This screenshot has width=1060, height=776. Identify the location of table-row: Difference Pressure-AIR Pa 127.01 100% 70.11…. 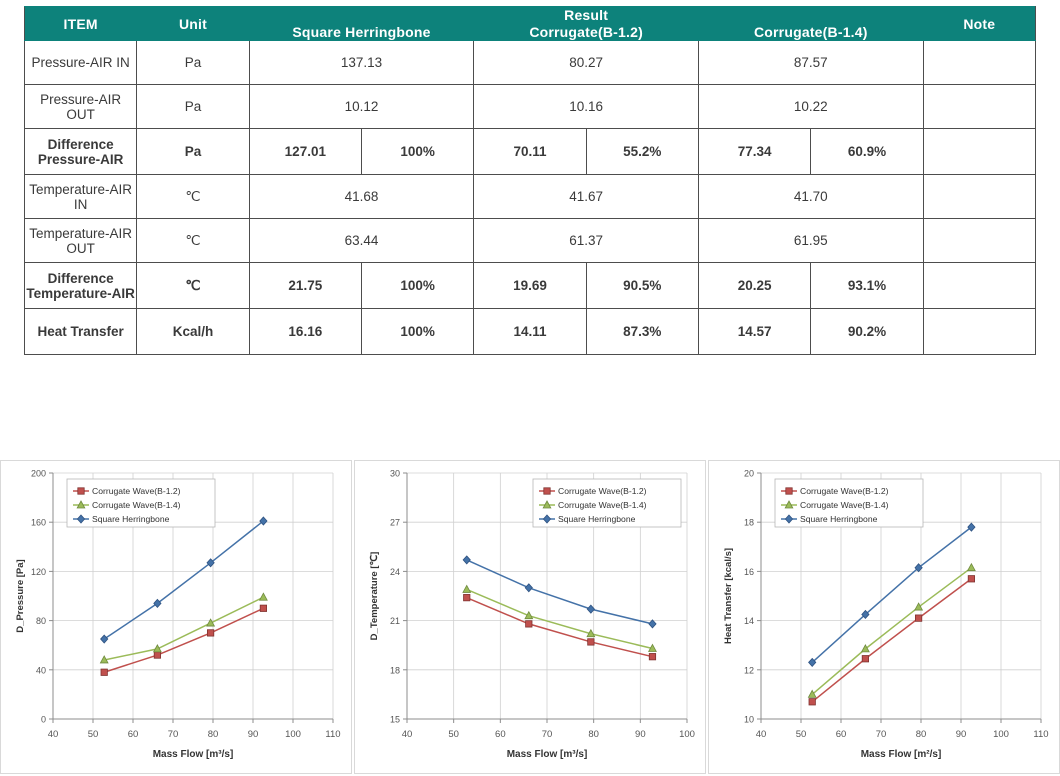
(530, 151).